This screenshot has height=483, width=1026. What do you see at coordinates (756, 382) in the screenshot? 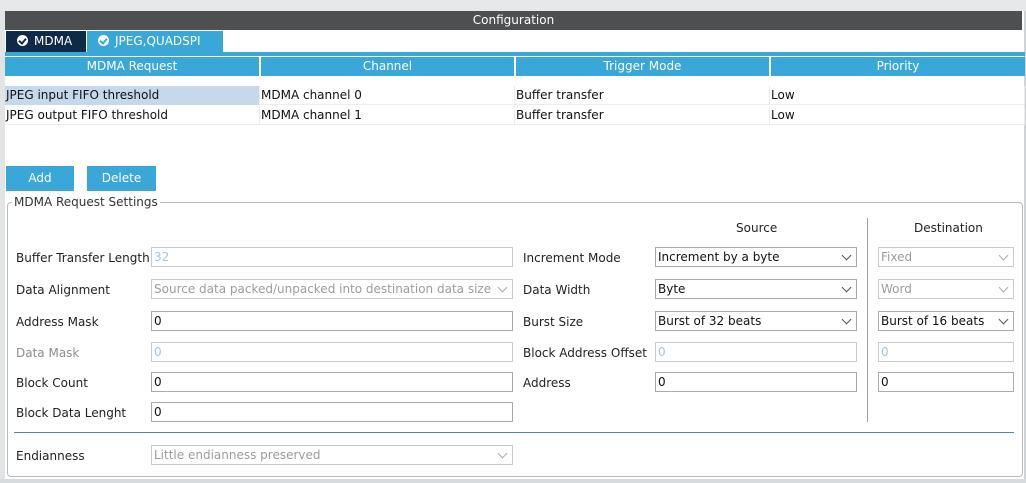
I see `address-source-field: 0` at bounding box center [756, 382].